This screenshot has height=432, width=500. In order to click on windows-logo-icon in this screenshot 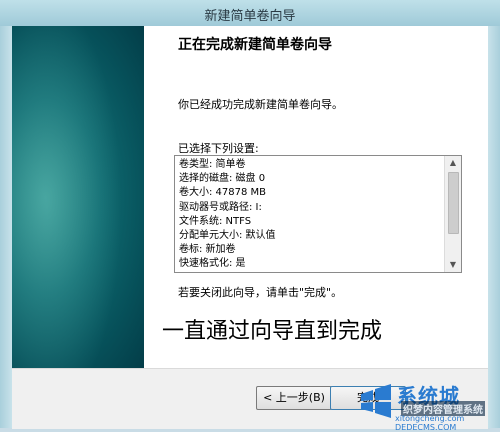, I will do `click(376, 401)`.